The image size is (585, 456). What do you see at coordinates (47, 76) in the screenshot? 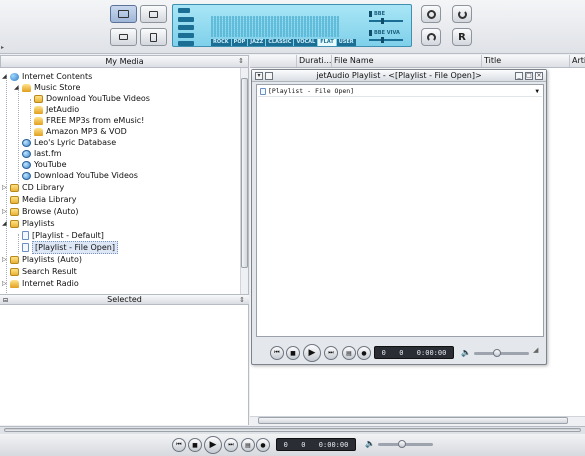
I see `tree-item-internet-contents: ◢ Internet Contents` at bounding box center [47, 76].